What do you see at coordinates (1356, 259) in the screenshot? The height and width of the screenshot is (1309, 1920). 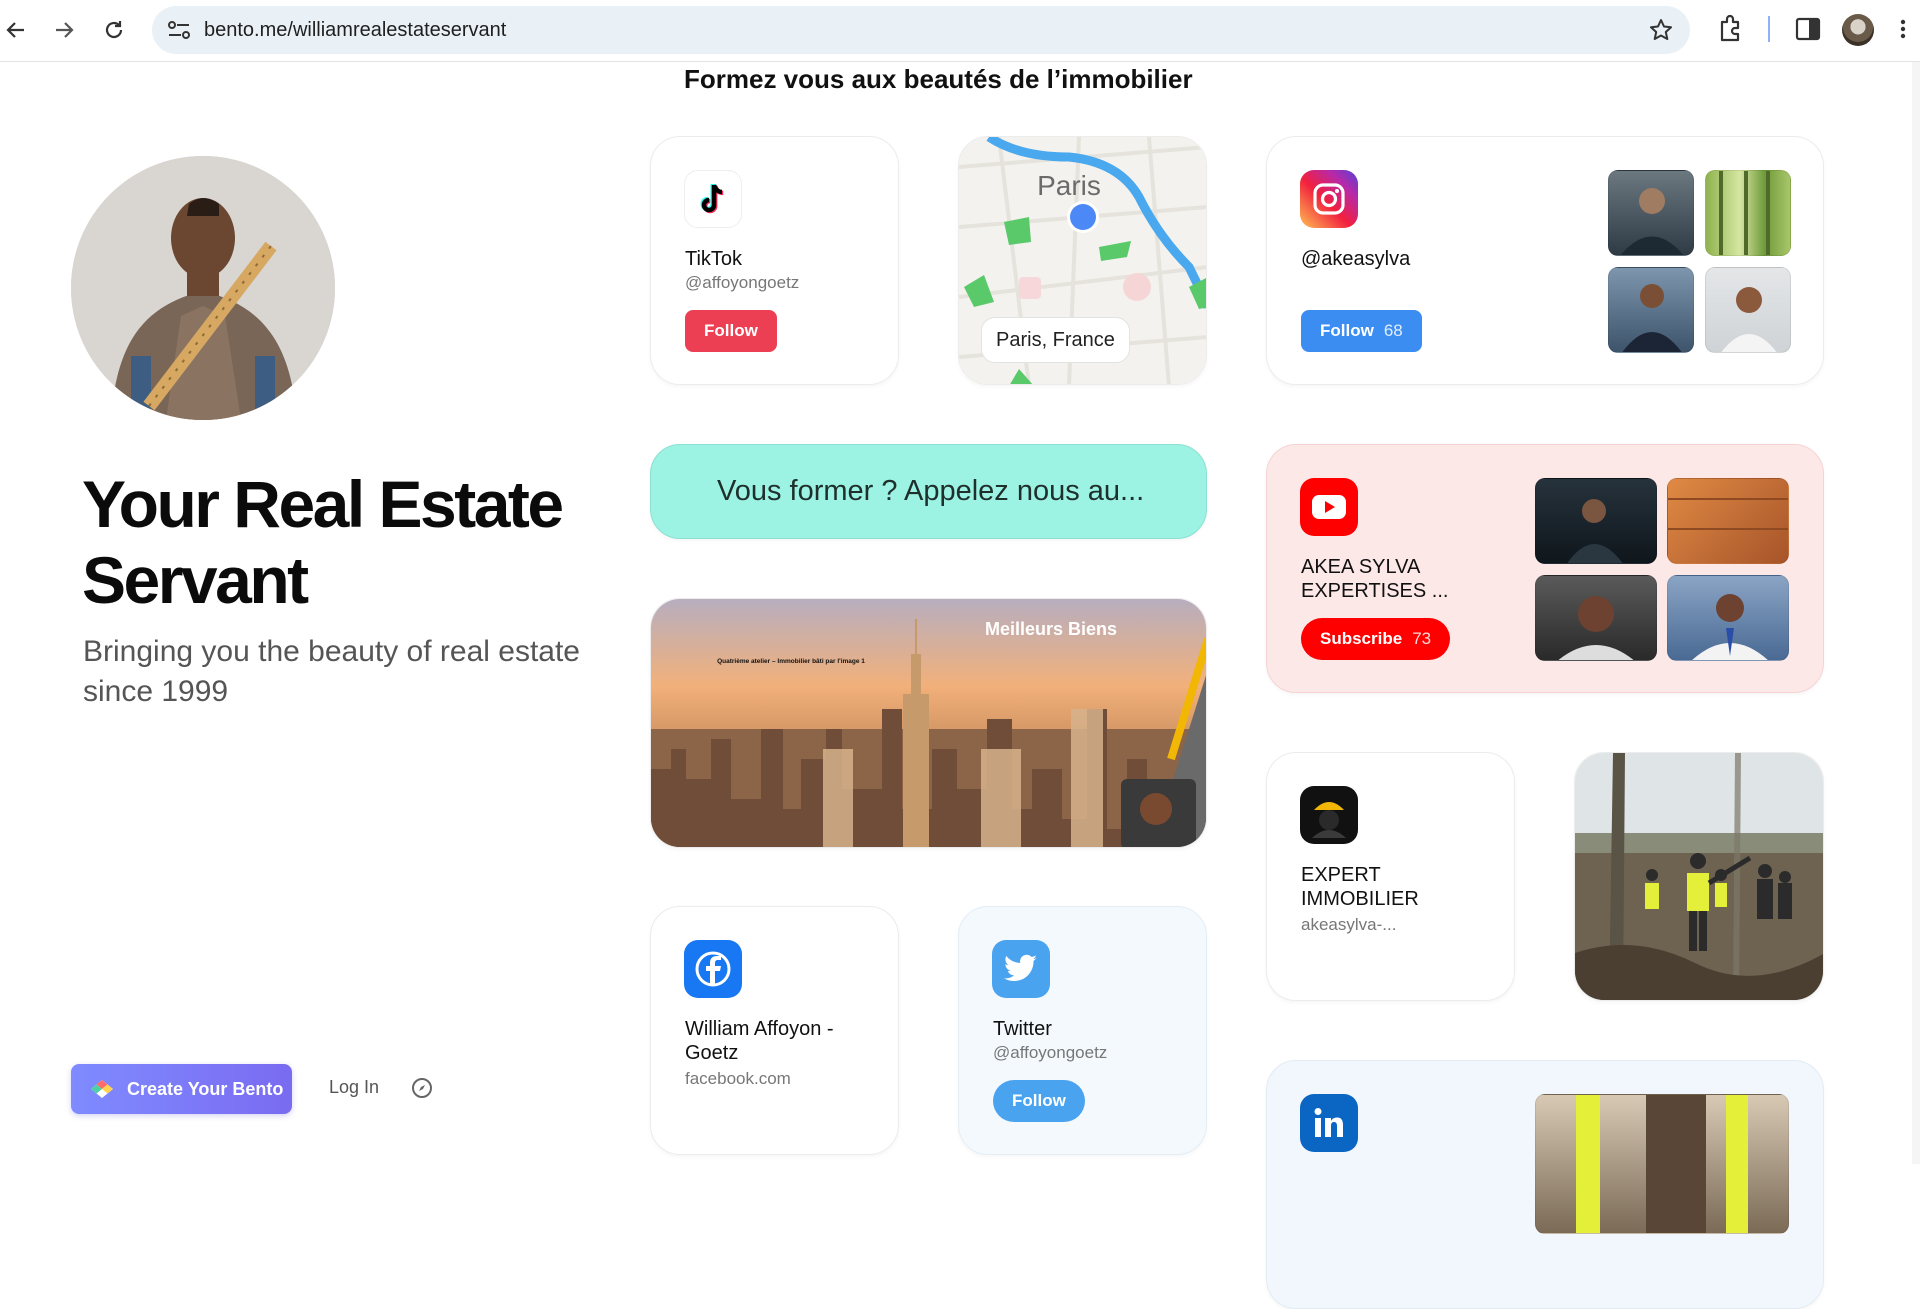 I see `instagram-handle: @akeasylva` at bounding box center [1356, 259].